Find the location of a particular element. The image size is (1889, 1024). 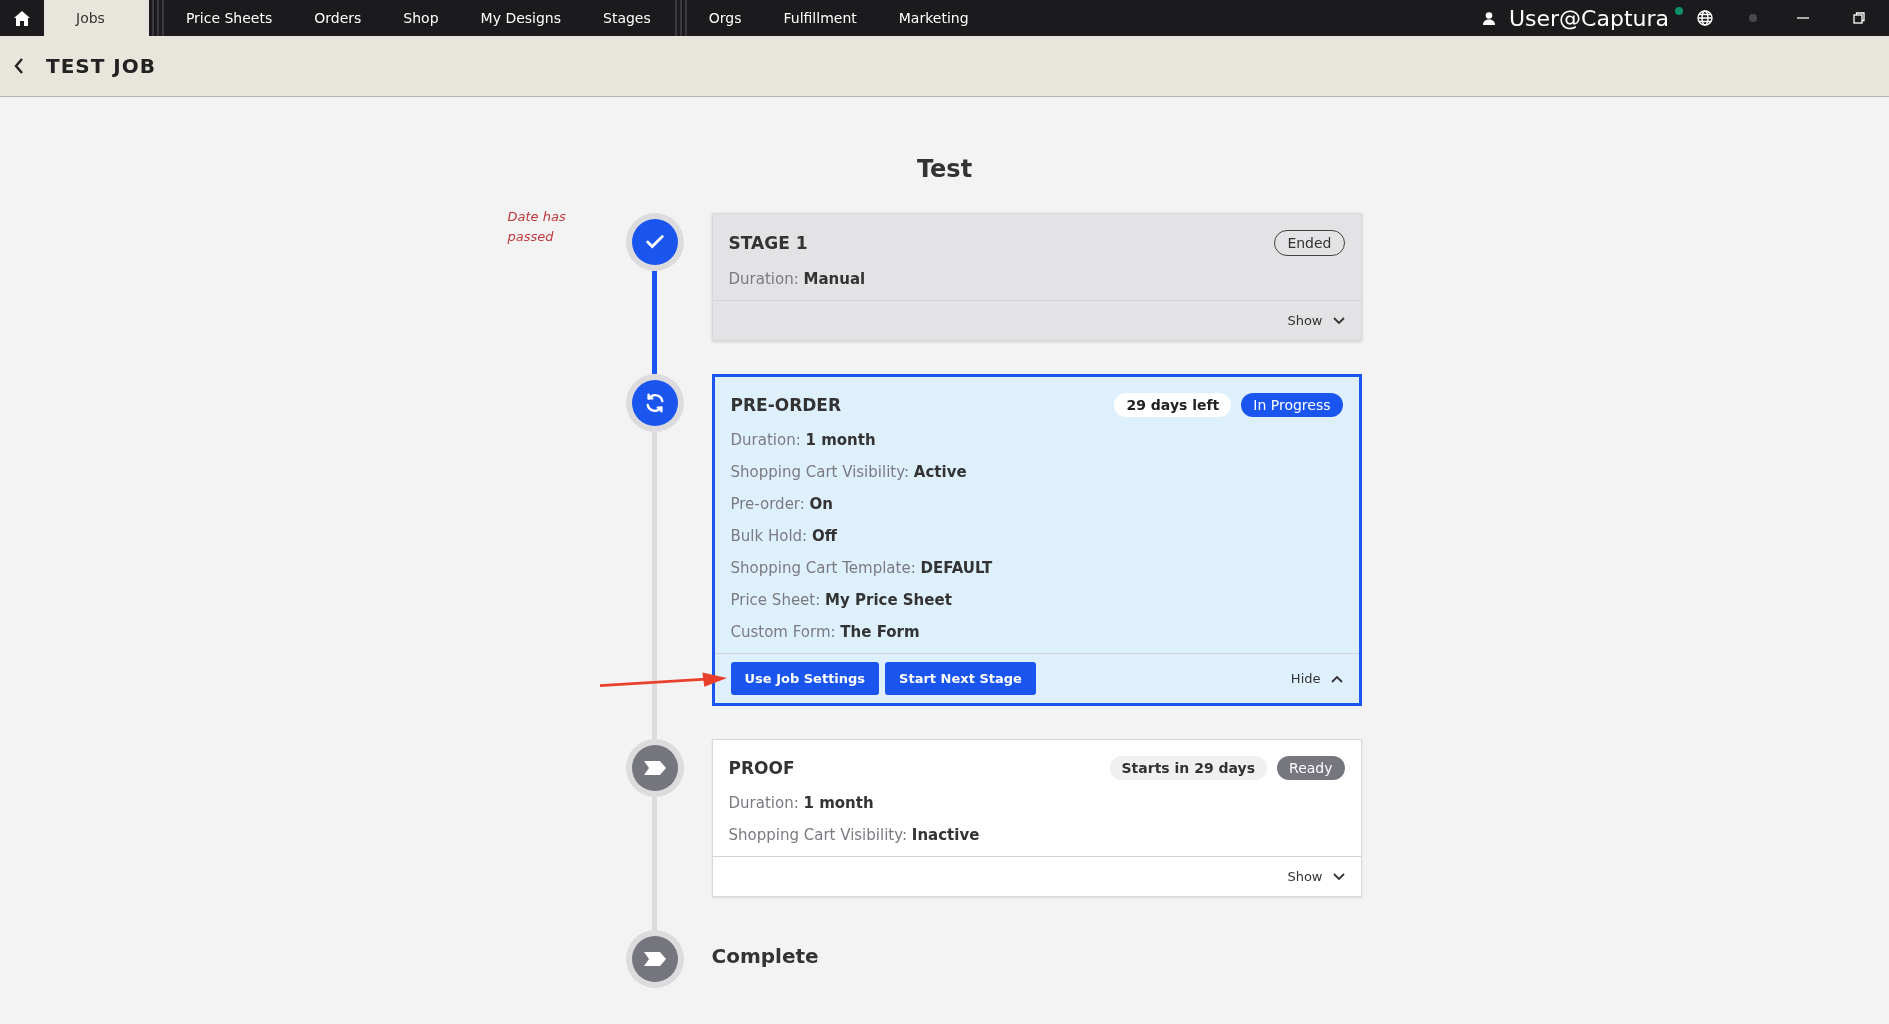

toggle-button: Hide is located at coordinates (1316, 678).